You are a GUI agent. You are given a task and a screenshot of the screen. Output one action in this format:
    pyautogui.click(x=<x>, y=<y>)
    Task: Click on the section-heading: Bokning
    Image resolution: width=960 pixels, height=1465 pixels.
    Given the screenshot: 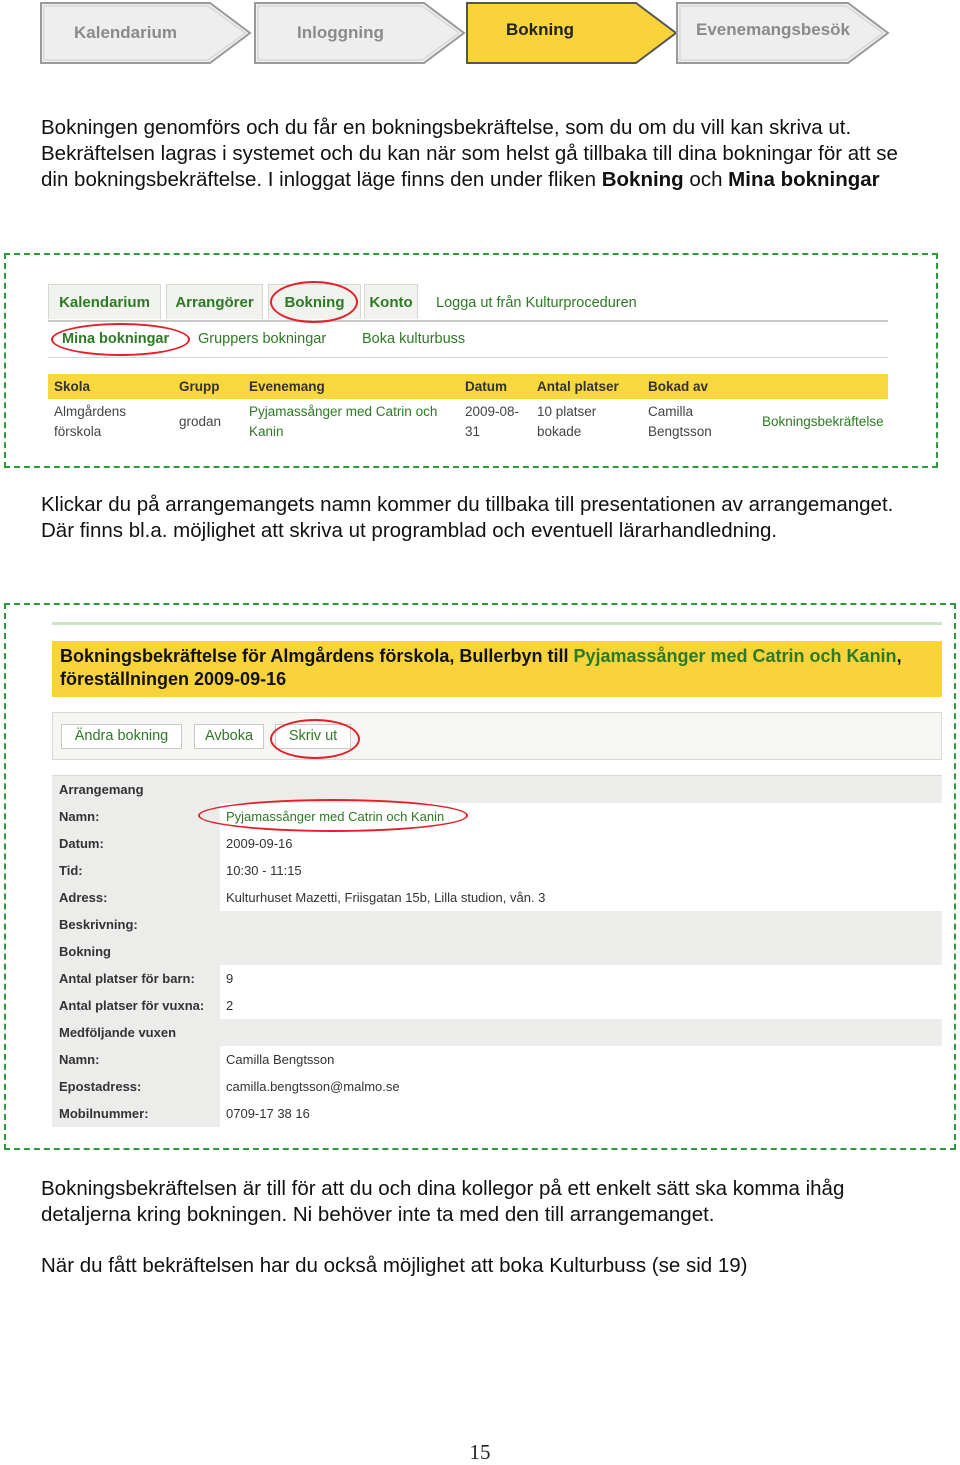 What is the action you would take?
    pyautogui.click(x=85, y=951)
    